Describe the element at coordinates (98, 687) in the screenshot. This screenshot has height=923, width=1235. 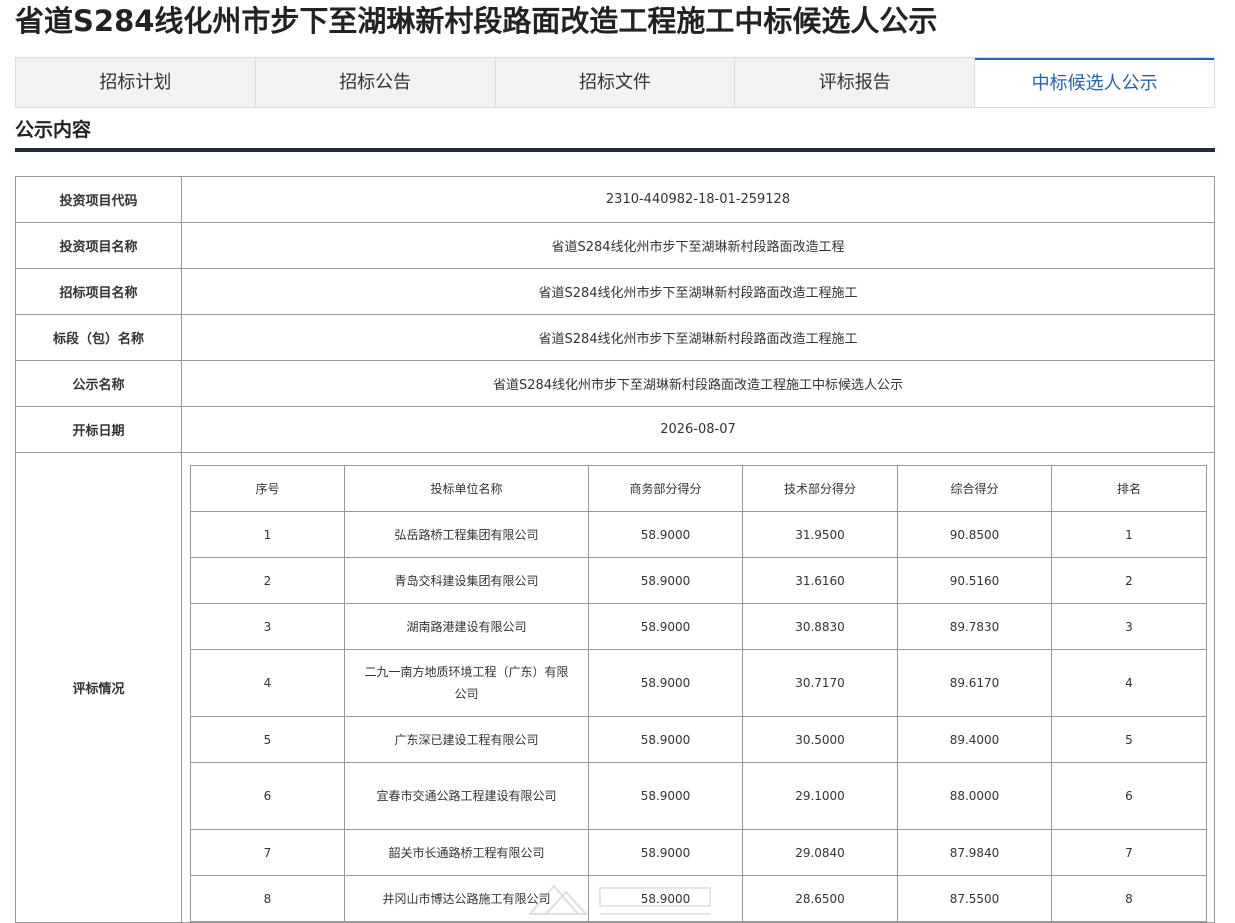
I see `info-label: 评标情况` at that location.